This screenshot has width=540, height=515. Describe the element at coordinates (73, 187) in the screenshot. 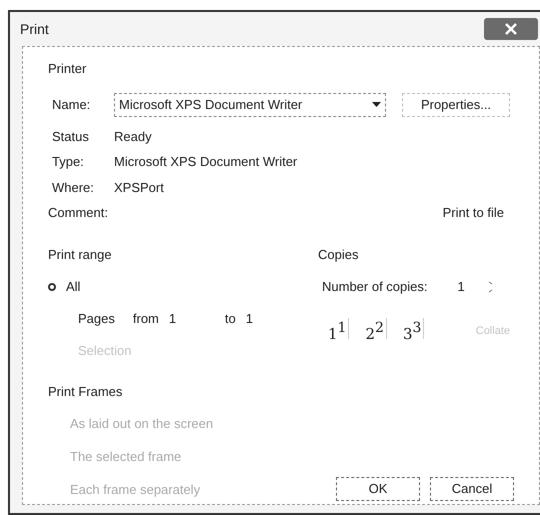

I see `info-label: Where:` at that location.